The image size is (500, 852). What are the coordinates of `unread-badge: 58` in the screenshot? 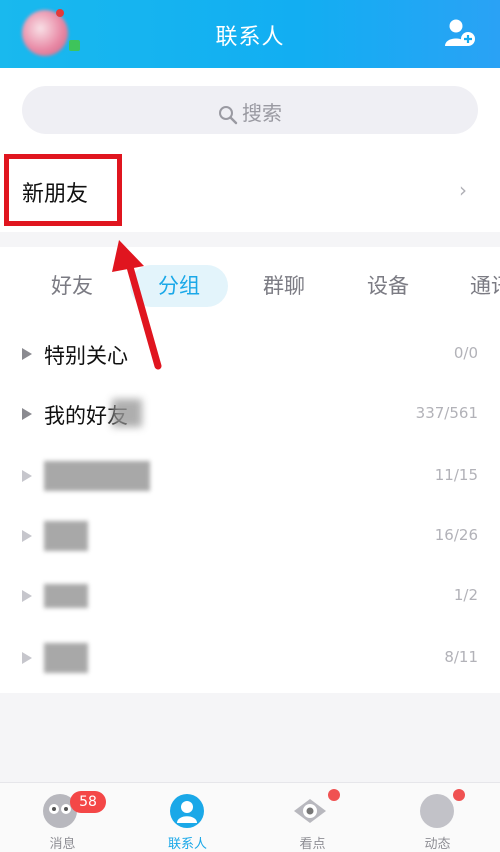 It's located at (88, 802).